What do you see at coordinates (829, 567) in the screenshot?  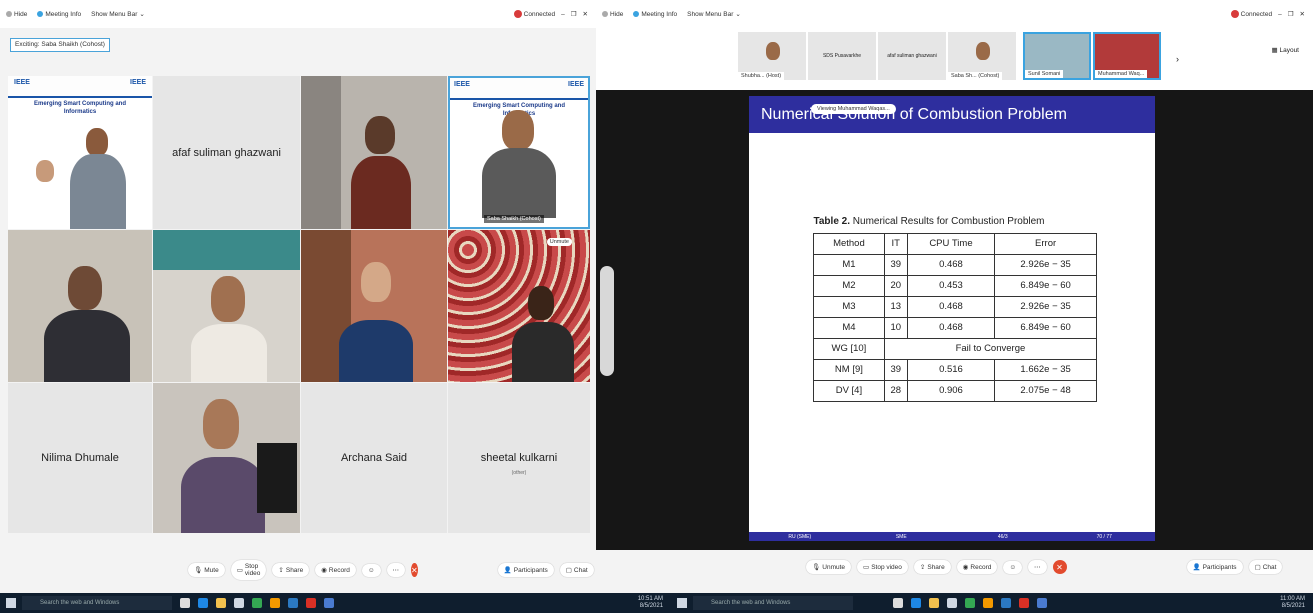 I see `unmute-button: 🎙 Unmute` at bounding box center [829, 567].